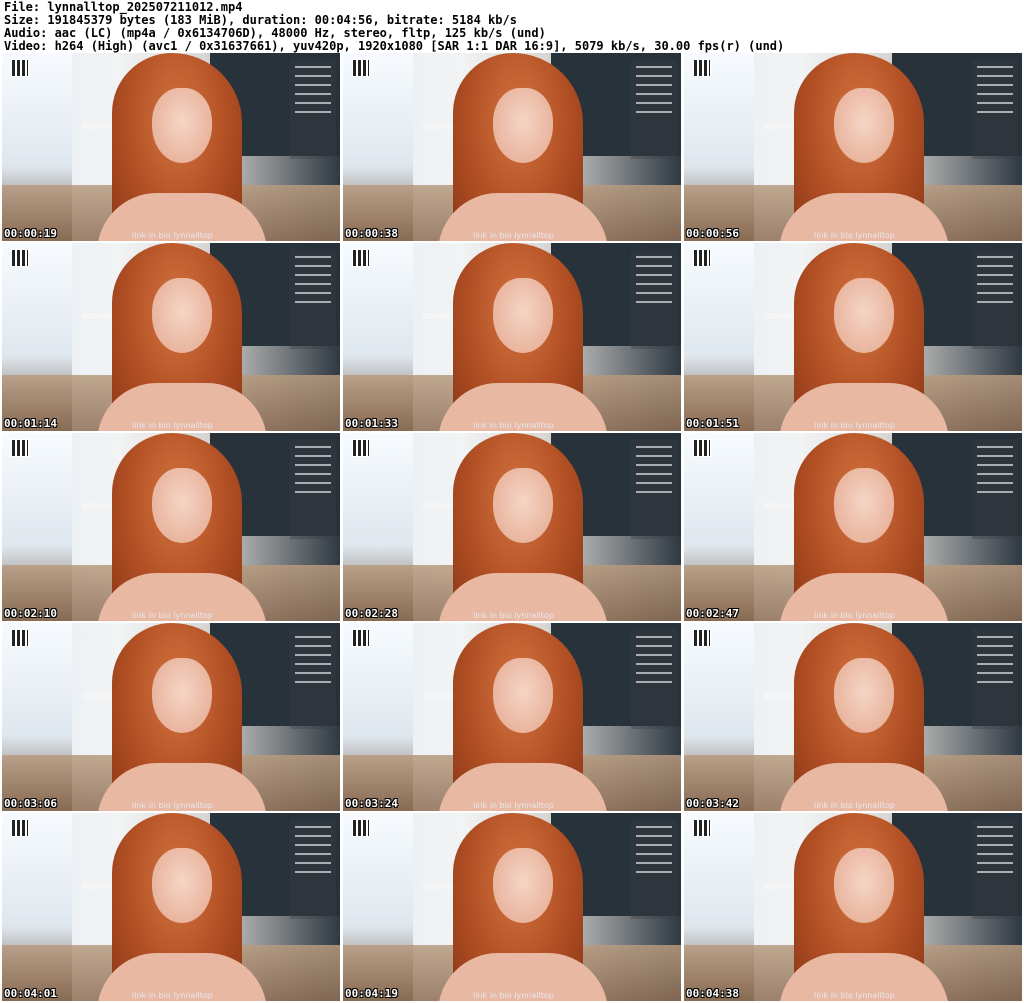  What do you see at coordinates (30, 233) in the screenshot?
I see `timestamp-label: 00:00:19` at bounding box center [30, 233].